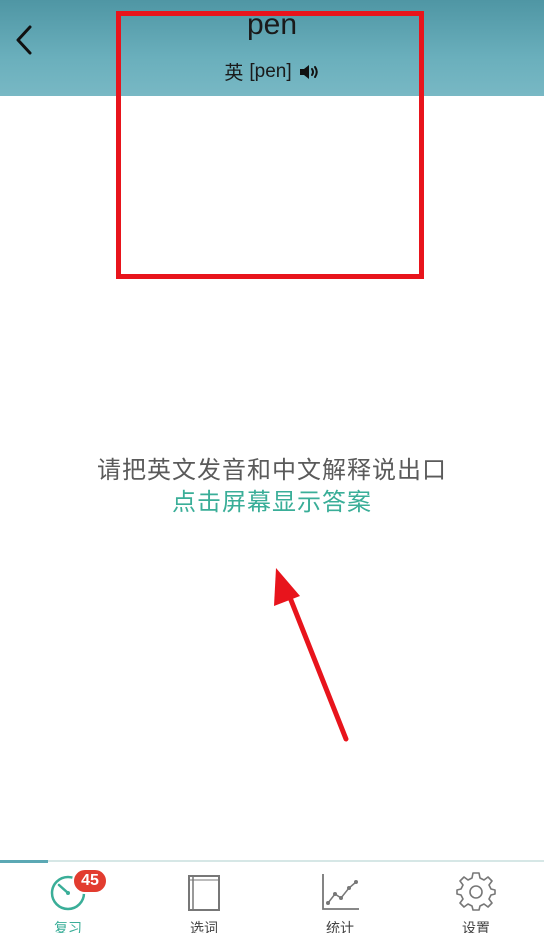 The width and height of the screenshot is (544, 933). Describe the element at coordinates (309, 72) in the screenshot. I see `speaker-icon` at that location.